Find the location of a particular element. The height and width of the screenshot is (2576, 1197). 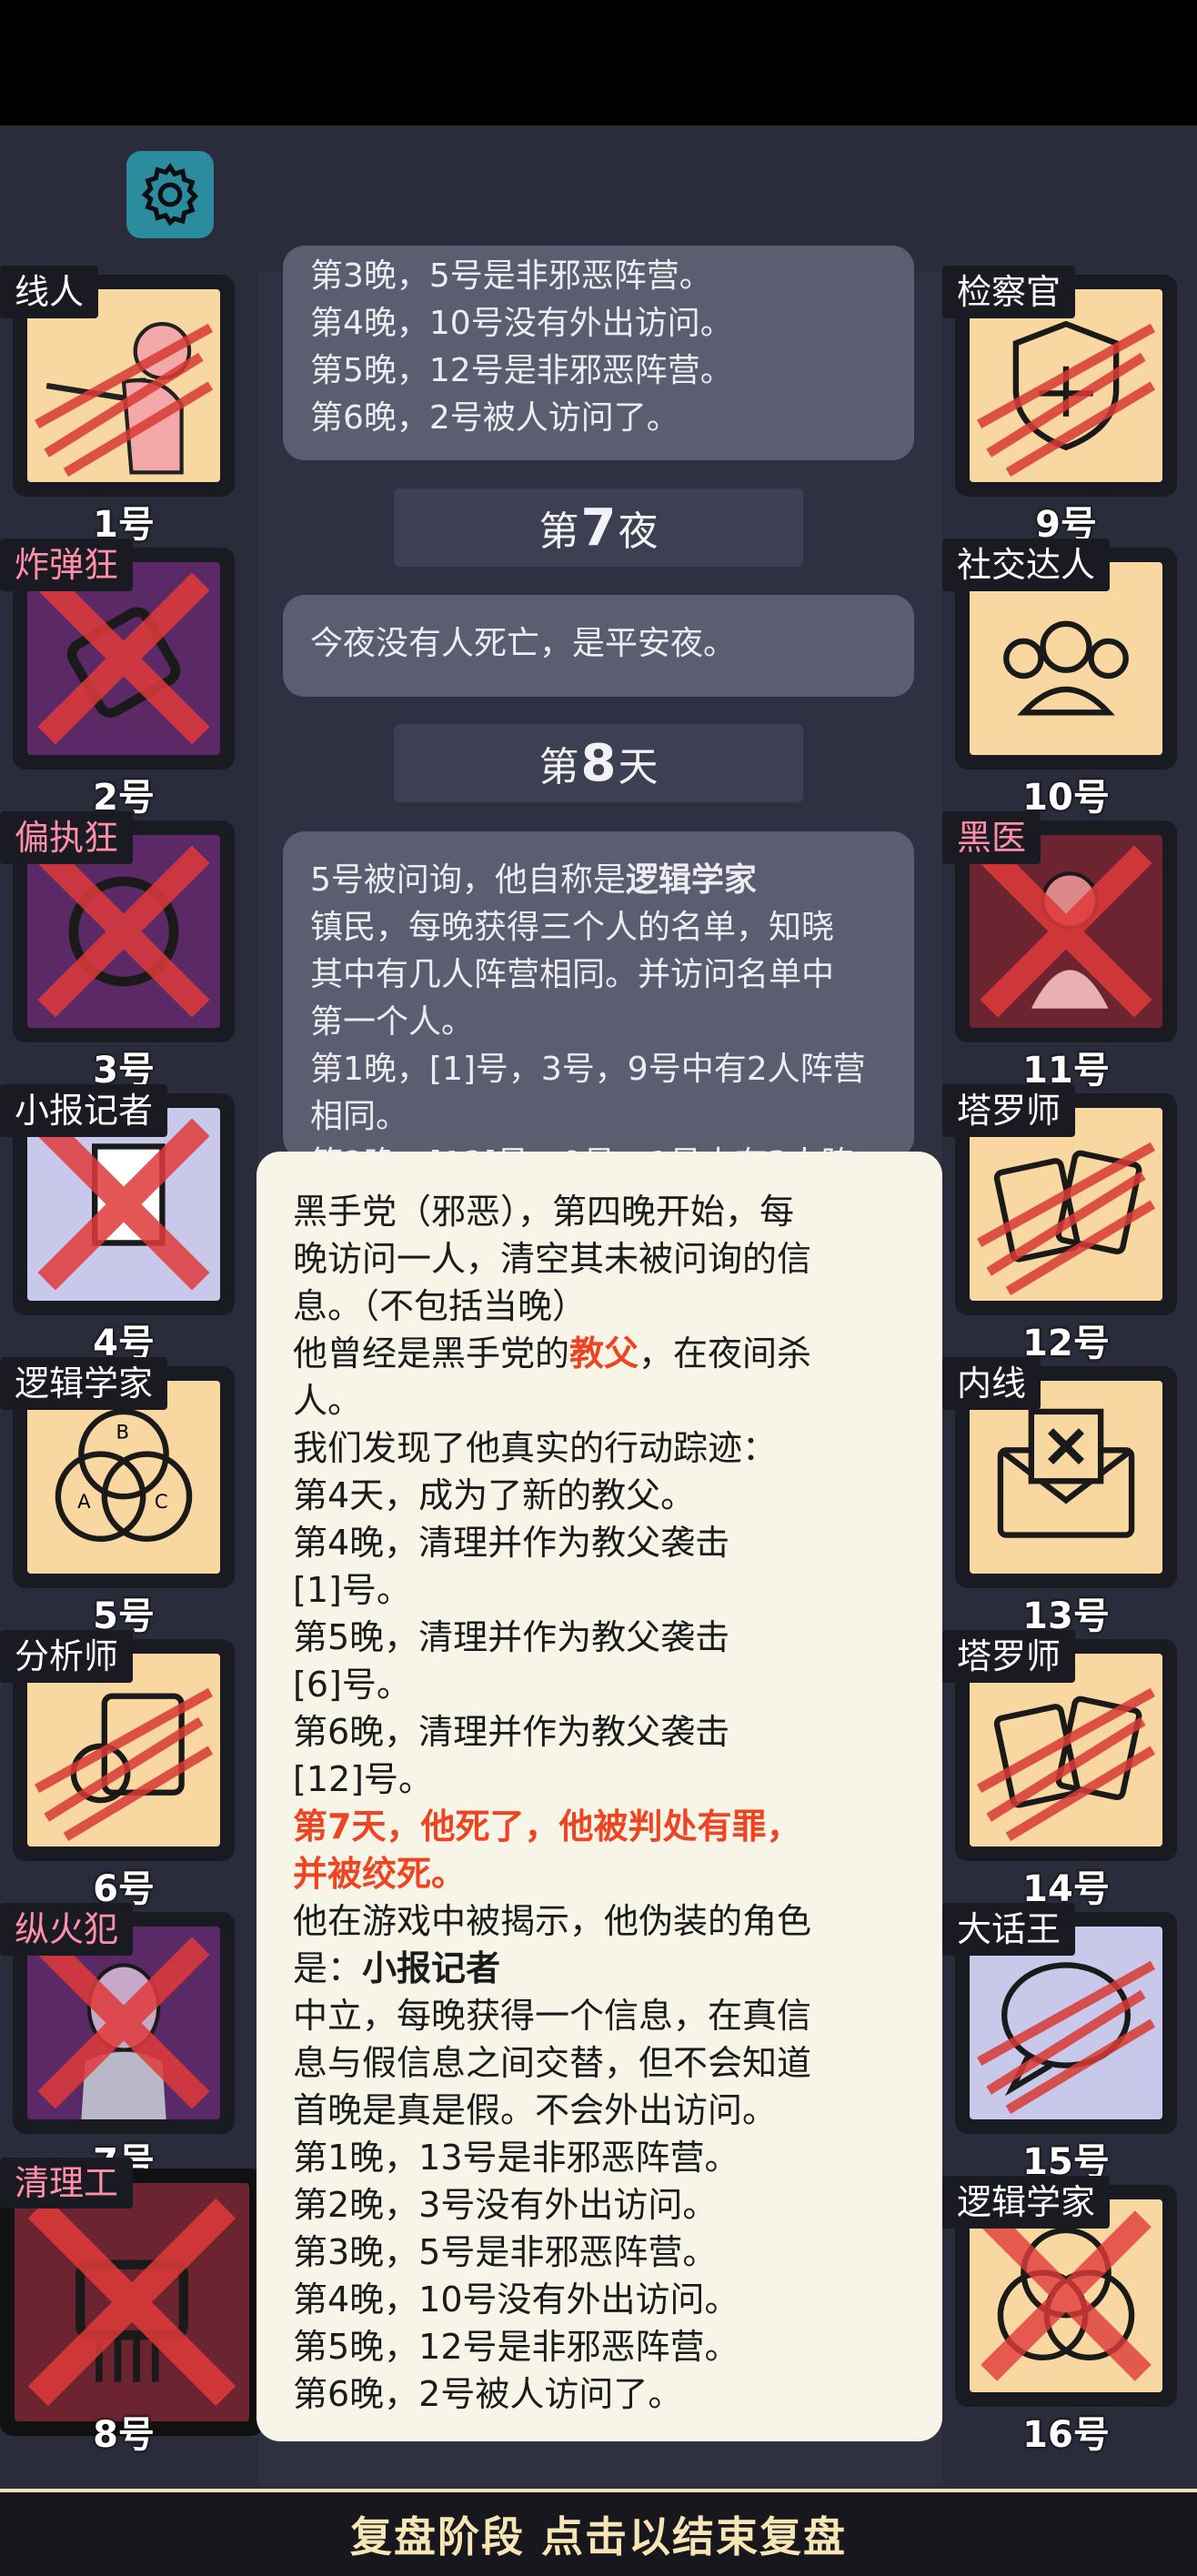

end-review-button: 复盘阶段 点击以结束复盘 is located at coordinates (598, 2532).